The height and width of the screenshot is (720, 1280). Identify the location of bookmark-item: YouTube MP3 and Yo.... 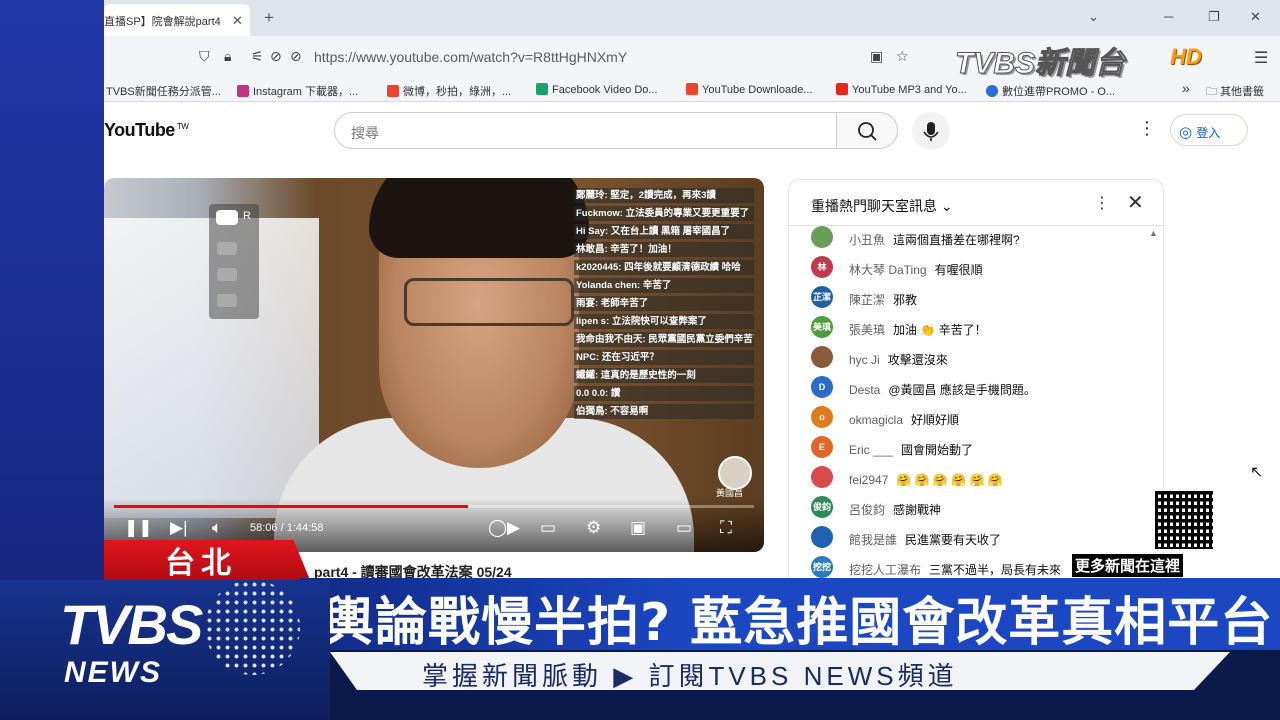
(901, 89).